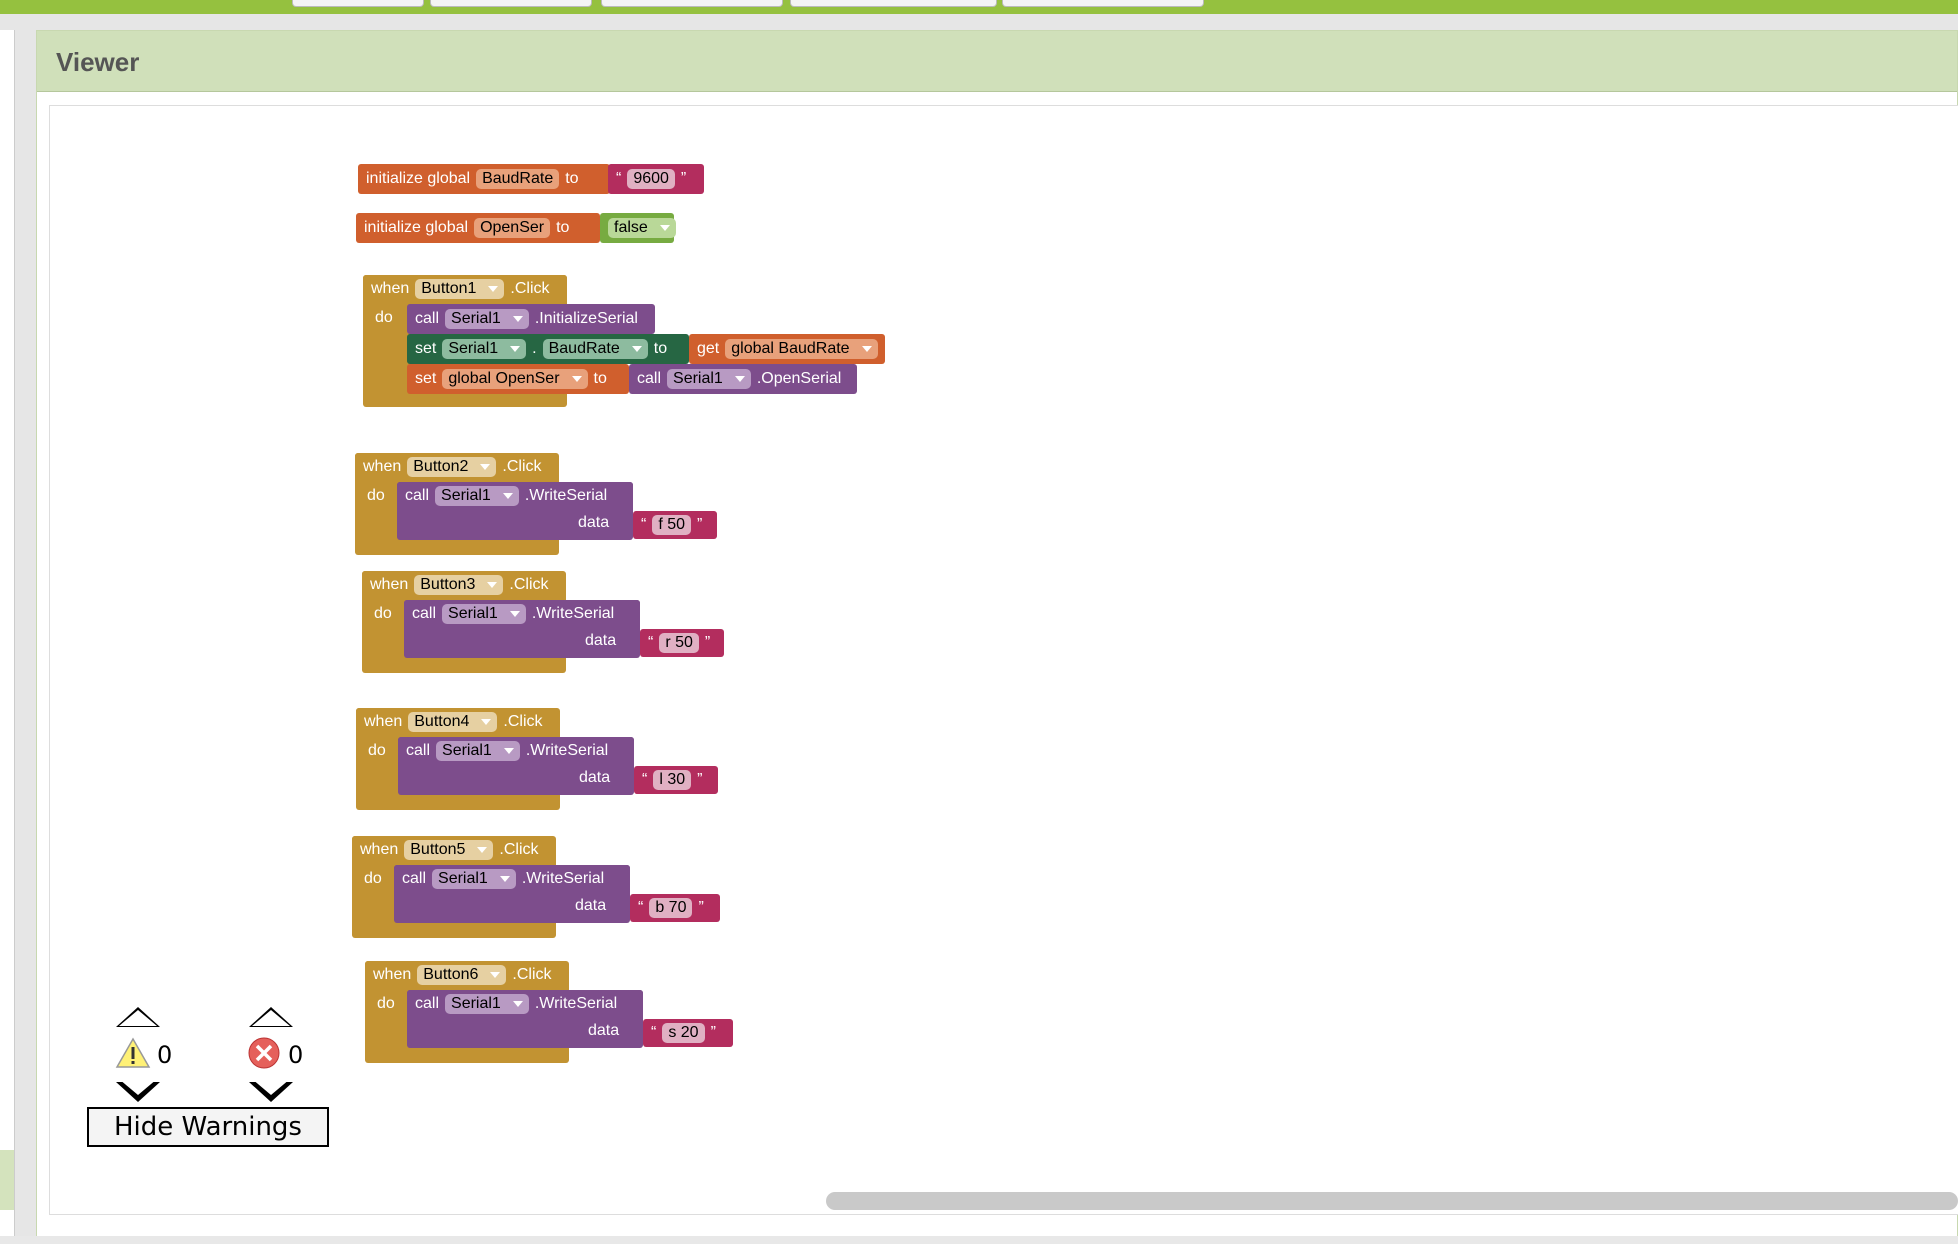  What do you see at coordinates (271, 1090) in the screenshot?
I see `next-error-arrow` at bounding box center [271, 1090].